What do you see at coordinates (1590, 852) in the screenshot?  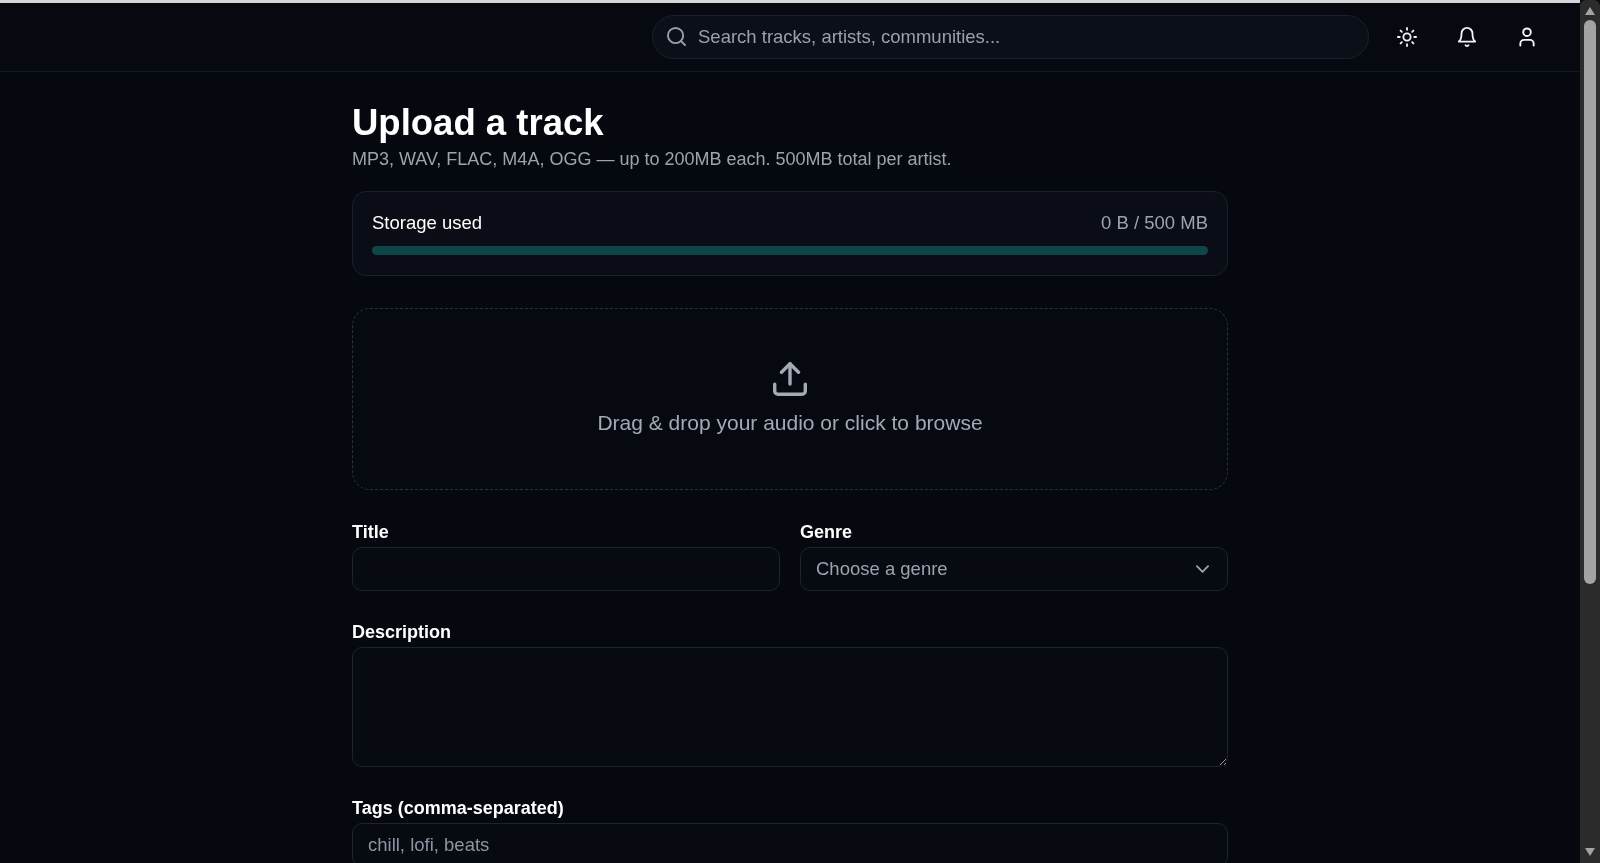 I see `scroll-down-icon` at bounding box center [1590, 852].